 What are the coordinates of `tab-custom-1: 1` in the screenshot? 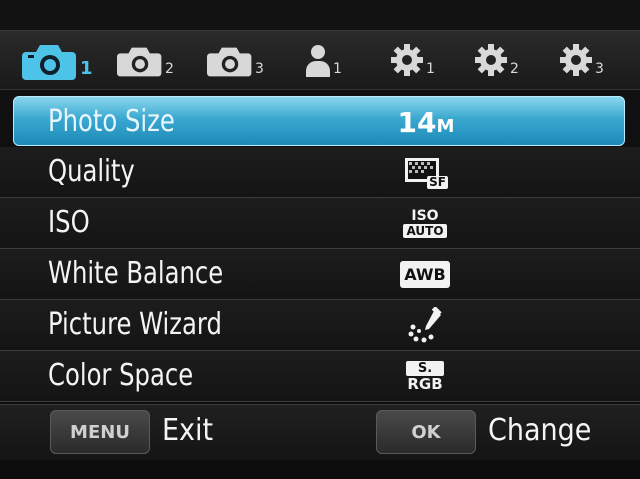 It's located at (323, 60).